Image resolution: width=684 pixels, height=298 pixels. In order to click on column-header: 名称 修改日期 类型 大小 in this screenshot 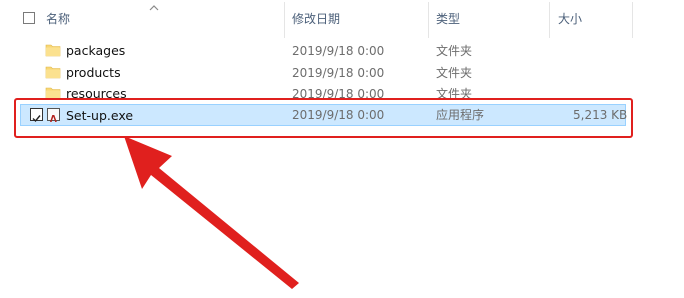, I will do `click(342, 19)`.